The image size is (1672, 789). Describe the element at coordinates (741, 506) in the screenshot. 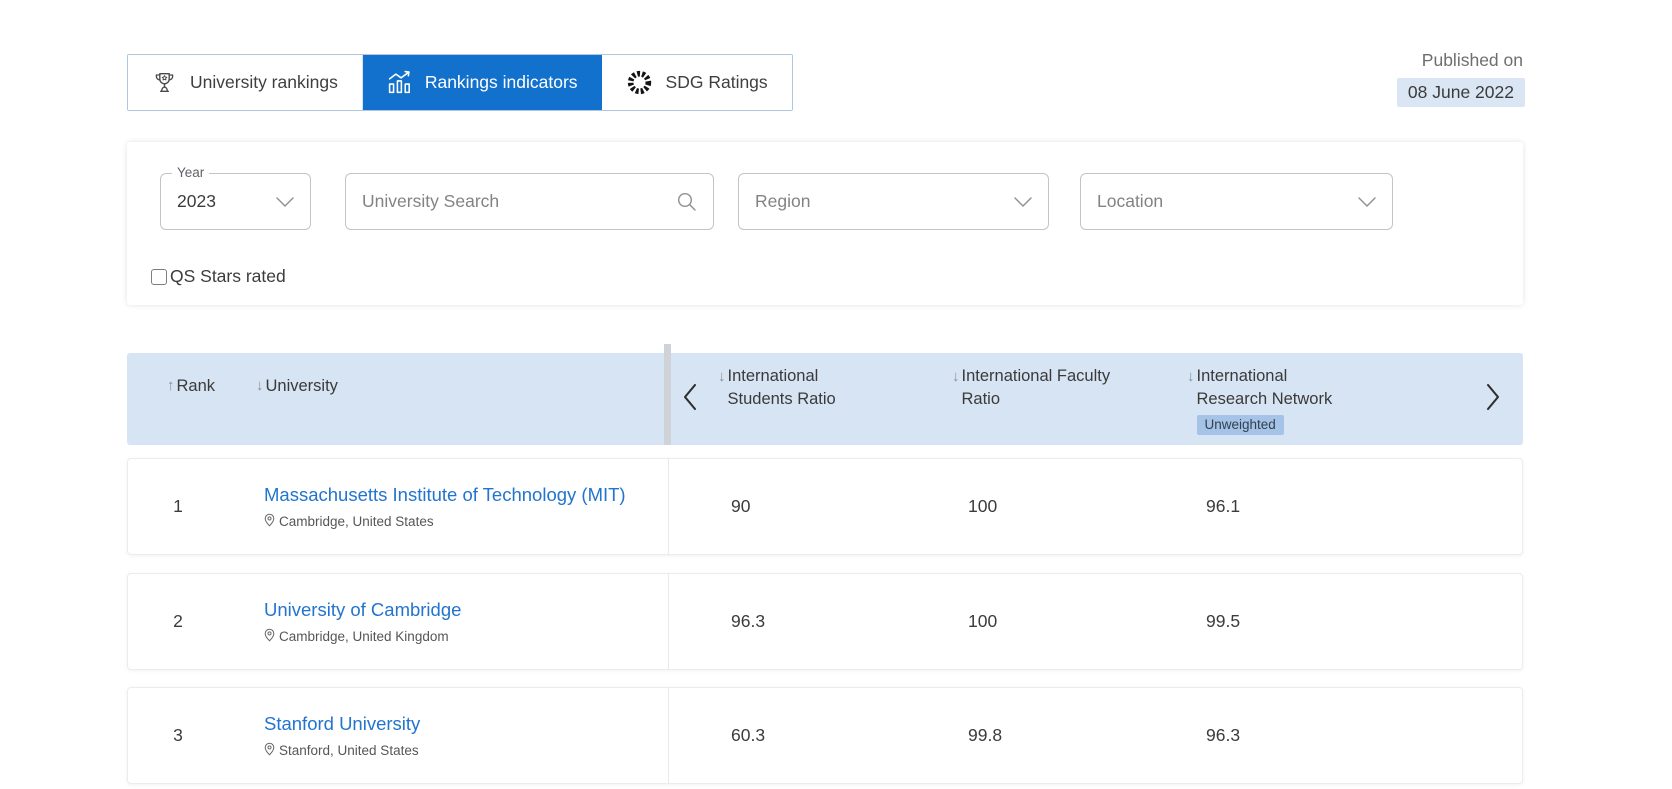

I see `intl-students-ratio-value: 90` at that location.